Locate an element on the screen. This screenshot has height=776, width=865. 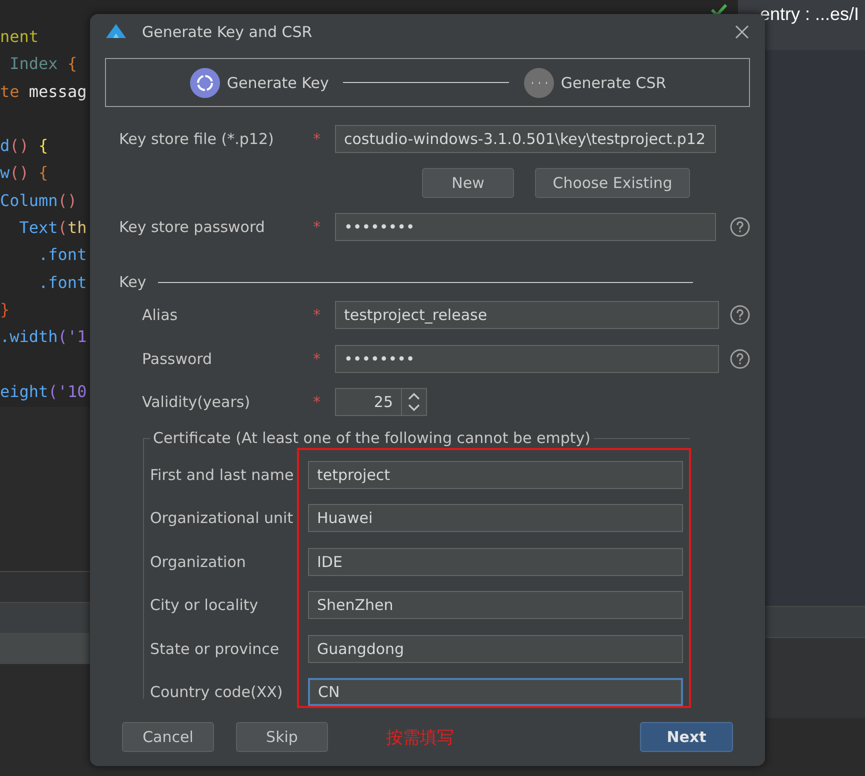
field-label: Key store file (*.p12) is located at coordinates (197, 139).